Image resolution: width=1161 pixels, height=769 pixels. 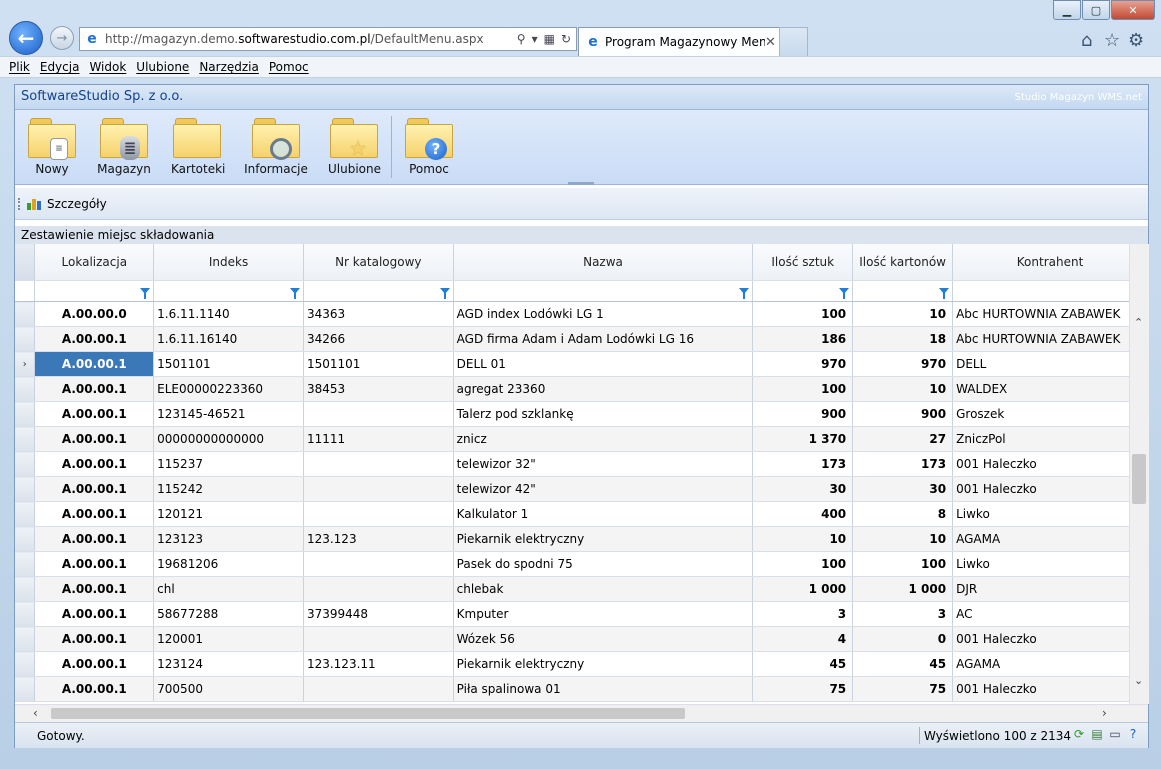 What do you see at coordinates (228, 339) in the screenshot?
I see `grid-cell: 1.6.11.16140` at bounding box center [228, 339].